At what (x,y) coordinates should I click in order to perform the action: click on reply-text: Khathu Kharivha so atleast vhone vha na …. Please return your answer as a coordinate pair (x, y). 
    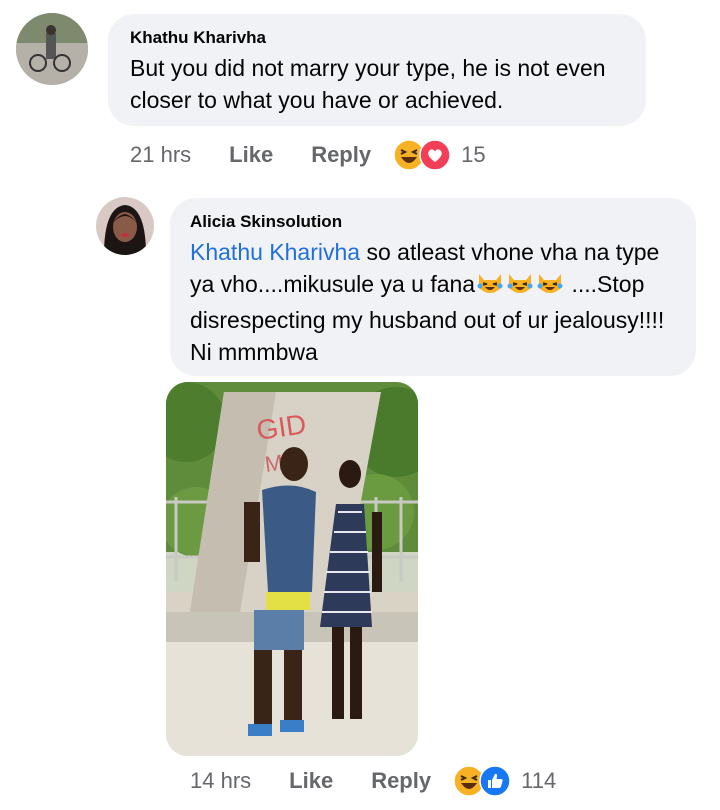
    Looking at the image, I should click on (433, 302).